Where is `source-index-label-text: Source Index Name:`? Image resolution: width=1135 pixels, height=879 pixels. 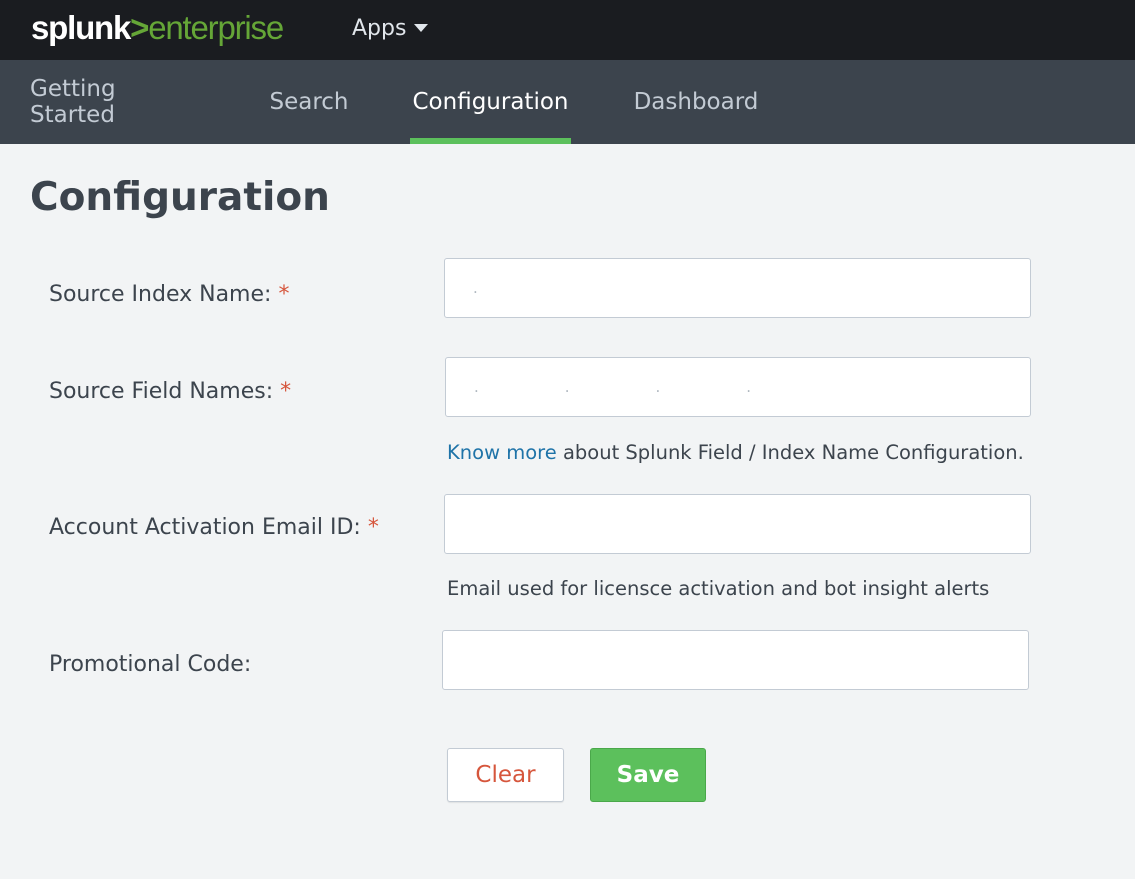
source-index-label-text: Source Index Name: is located at coordinates (160, 294).